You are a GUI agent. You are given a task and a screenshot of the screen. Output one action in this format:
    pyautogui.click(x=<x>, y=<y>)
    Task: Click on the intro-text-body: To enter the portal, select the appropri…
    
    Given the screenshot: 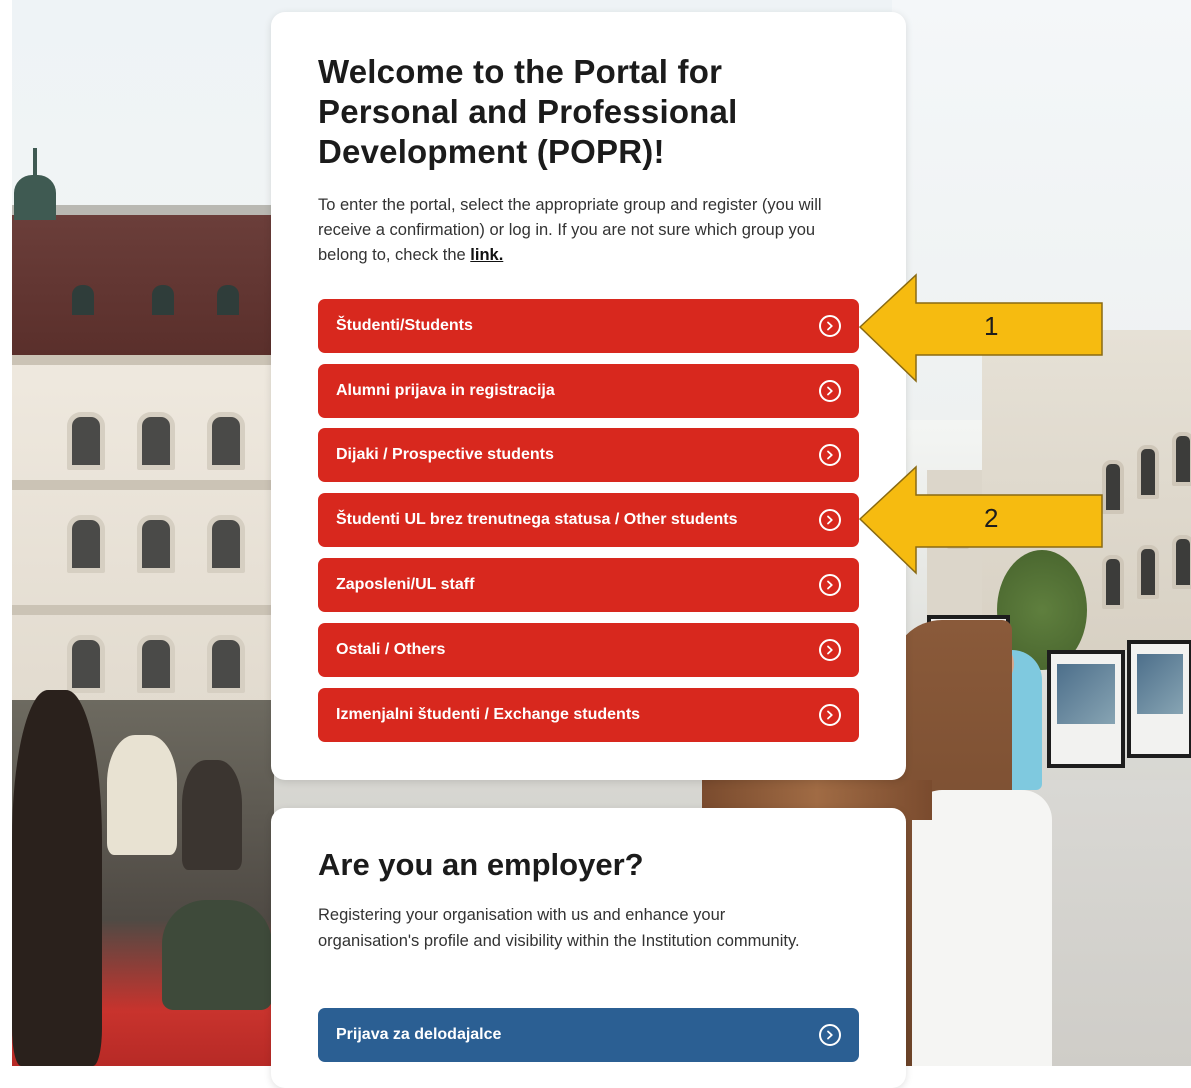 What is the action you would take?
    pyautogui.click(x=570, y=230)
    